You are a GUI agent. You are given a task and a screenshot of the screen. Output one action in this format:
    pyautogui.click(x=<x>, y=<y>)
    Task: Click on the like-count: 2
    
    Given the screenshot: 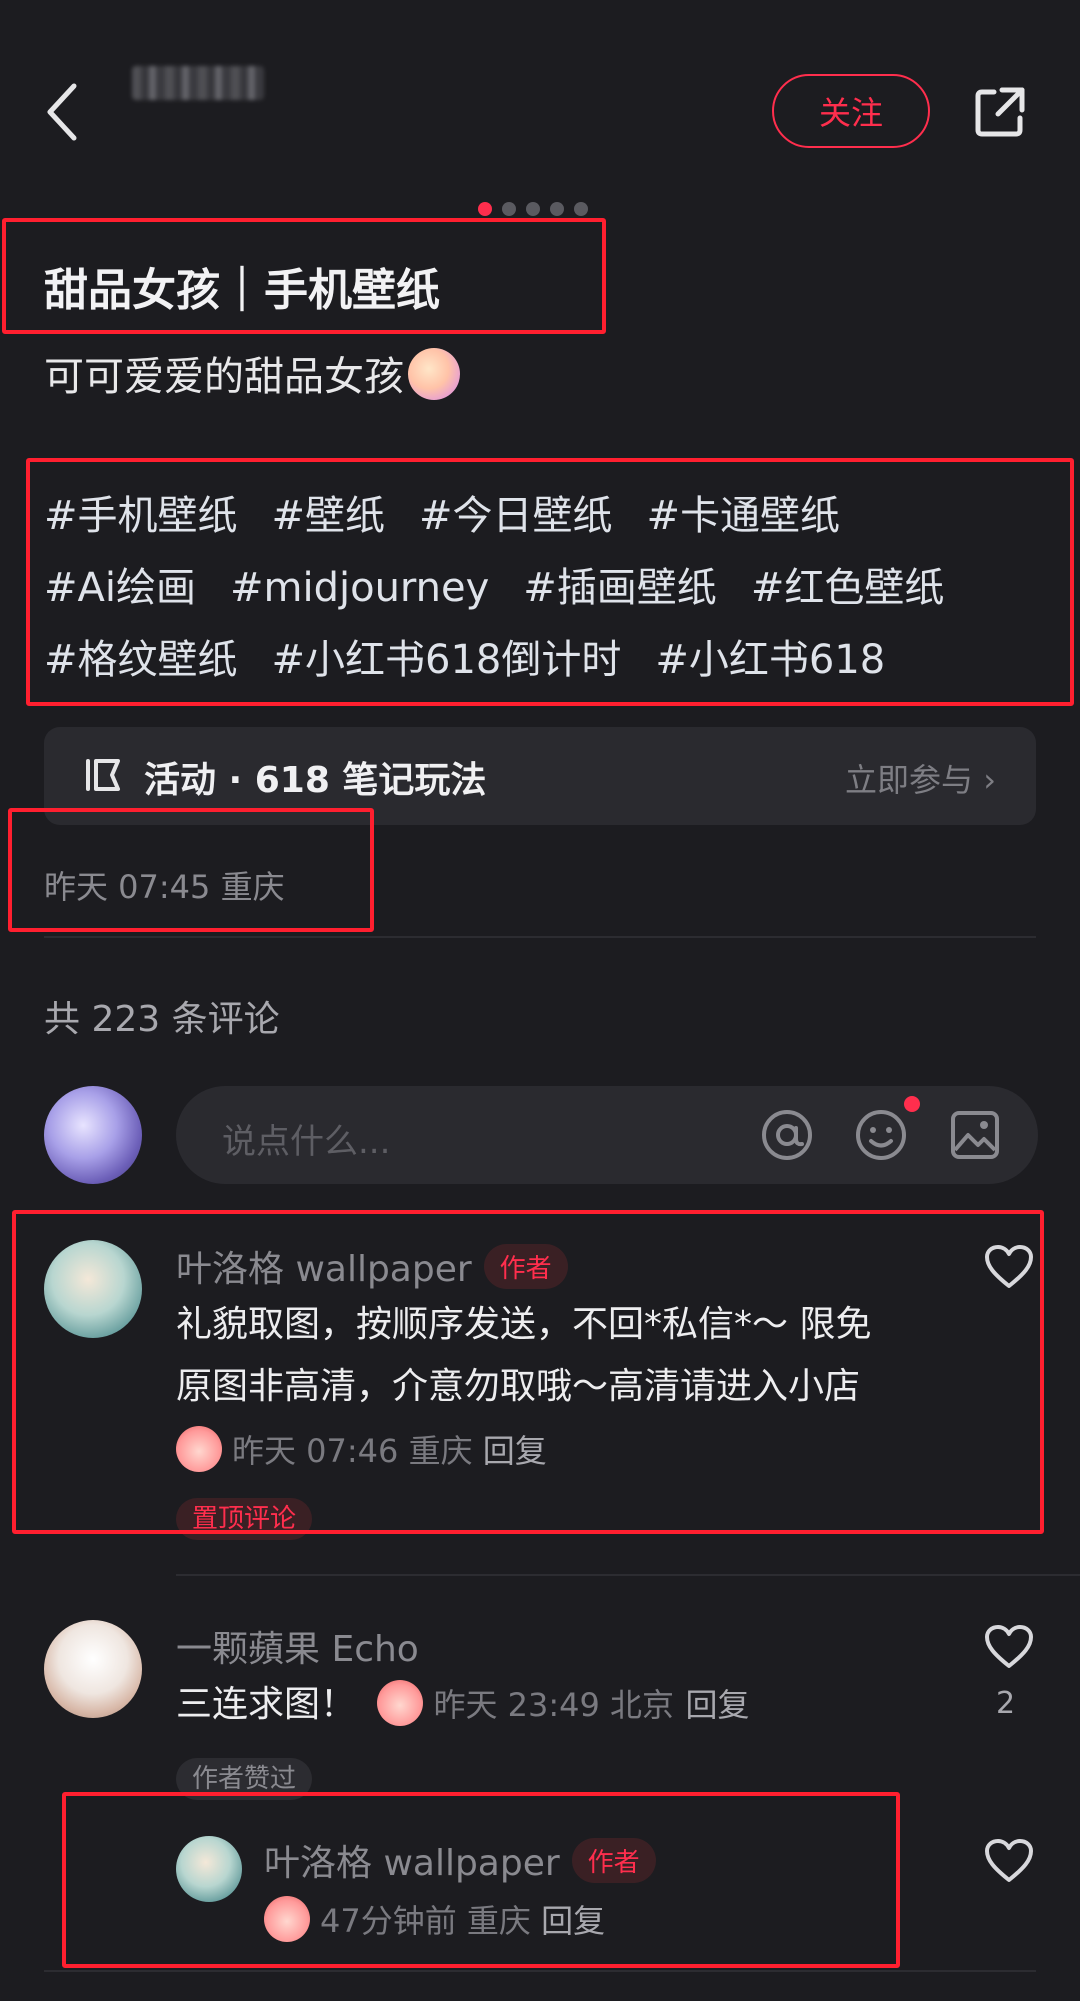 What is the action you would take?
    pyautogui.click(x=1006, y=1703)
    